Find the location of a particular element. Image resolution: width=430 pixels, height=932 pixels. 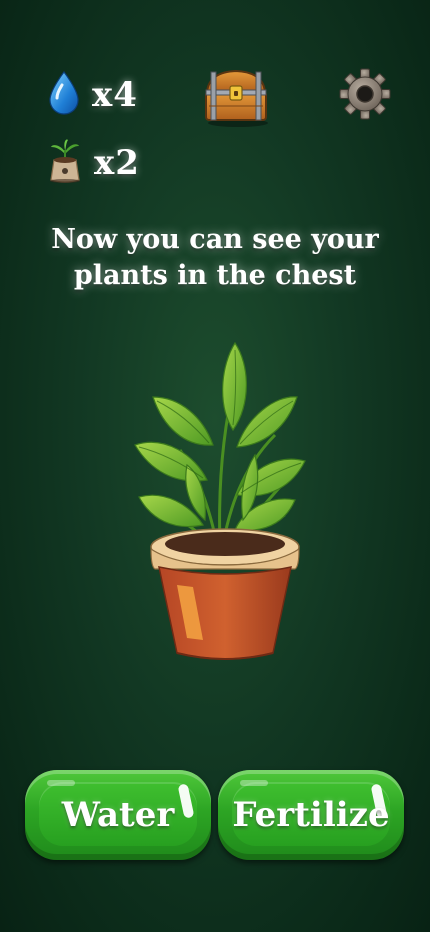

water-button: Water is located at coordinates (118, 815).